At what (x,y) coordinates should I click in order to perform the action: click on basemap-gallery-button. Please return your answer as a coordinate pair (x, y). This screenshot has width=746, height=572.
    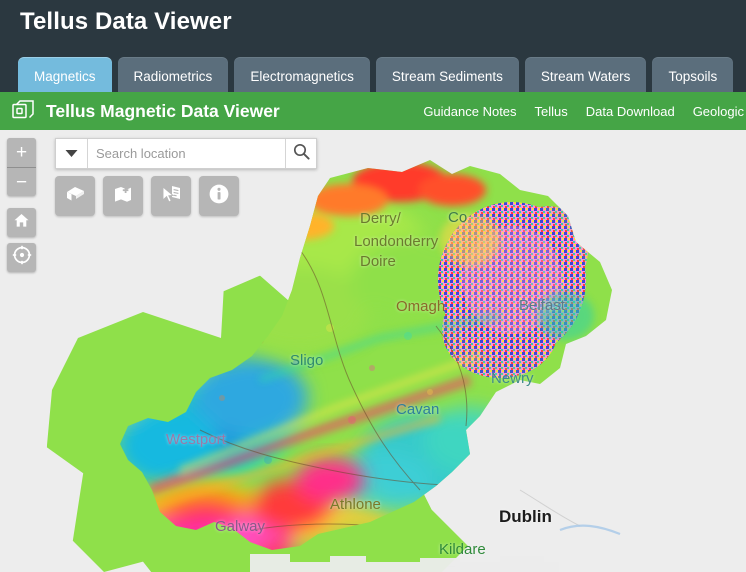
    Looking at the image, I should click on (75, 196).